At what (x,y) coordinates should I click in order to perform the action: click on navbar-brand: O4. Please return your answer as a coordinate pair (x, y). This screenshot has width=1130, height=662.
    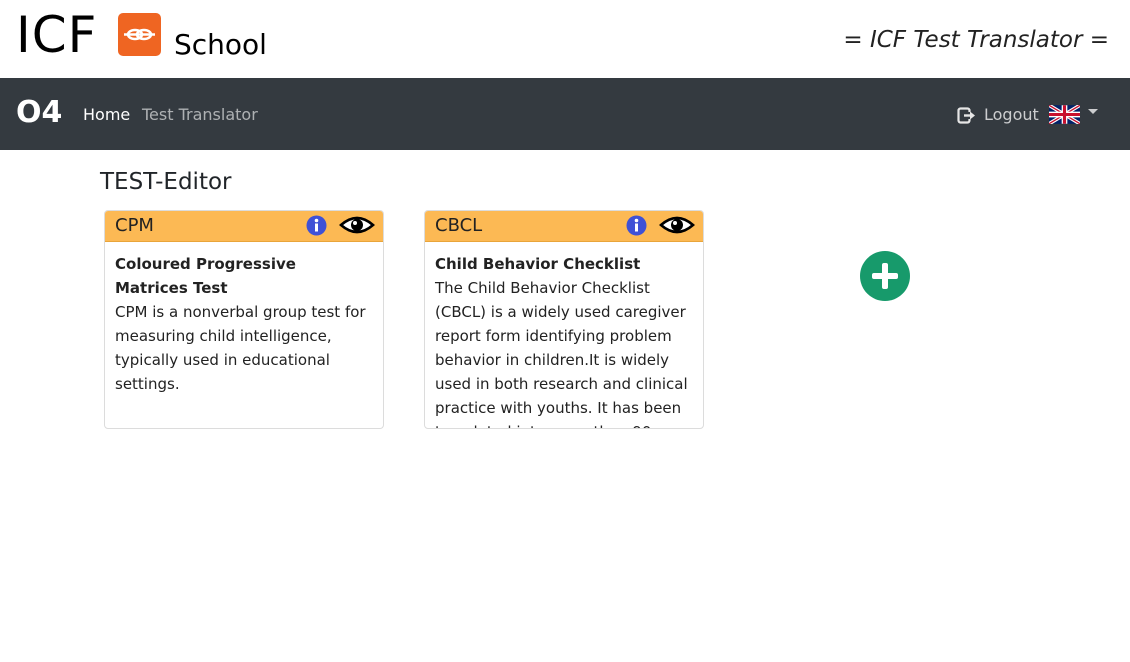
    Looking at the image, I should click on (39, 113).